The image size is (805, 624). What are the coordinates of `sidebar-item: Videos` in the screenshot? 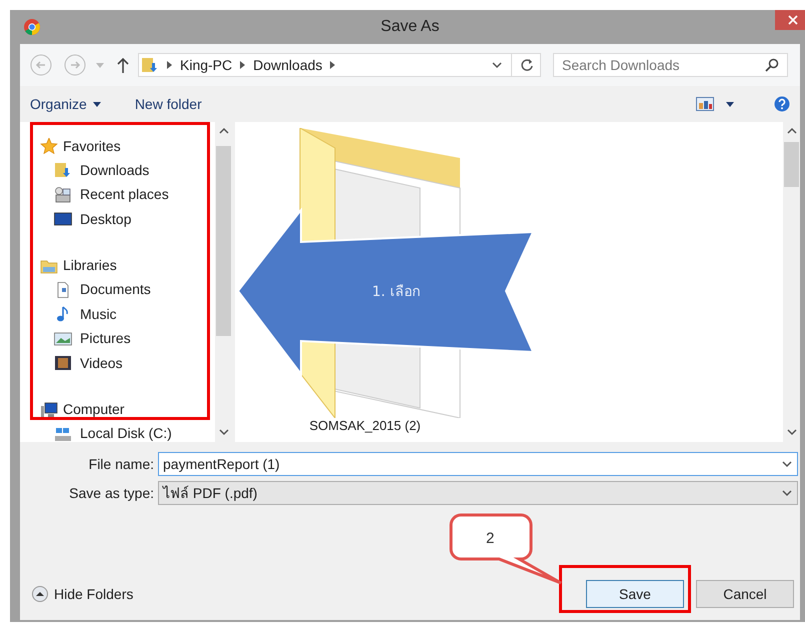 It's located at (118, 363).